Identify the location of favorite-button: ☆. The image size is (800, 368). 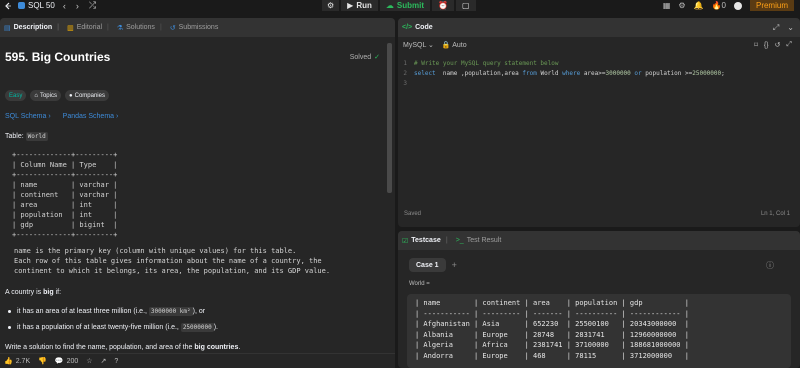
(89, 361).